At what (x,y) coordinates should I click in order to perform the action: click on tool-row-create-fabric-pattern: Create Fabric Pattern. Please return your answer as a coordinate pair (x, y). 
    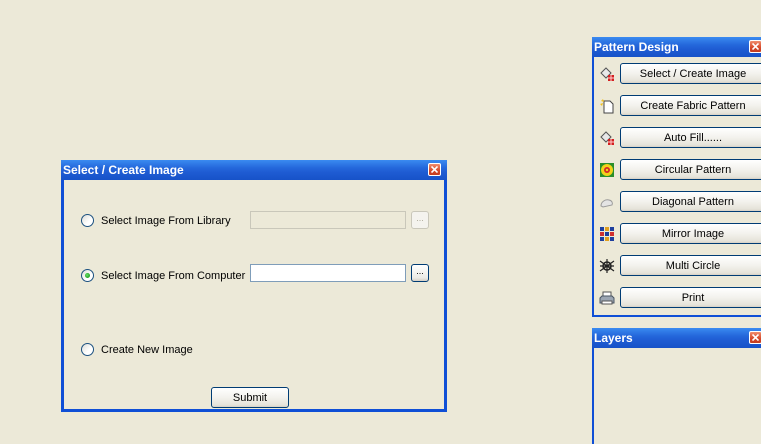
    Looking at the image, I should click on (679, 105).